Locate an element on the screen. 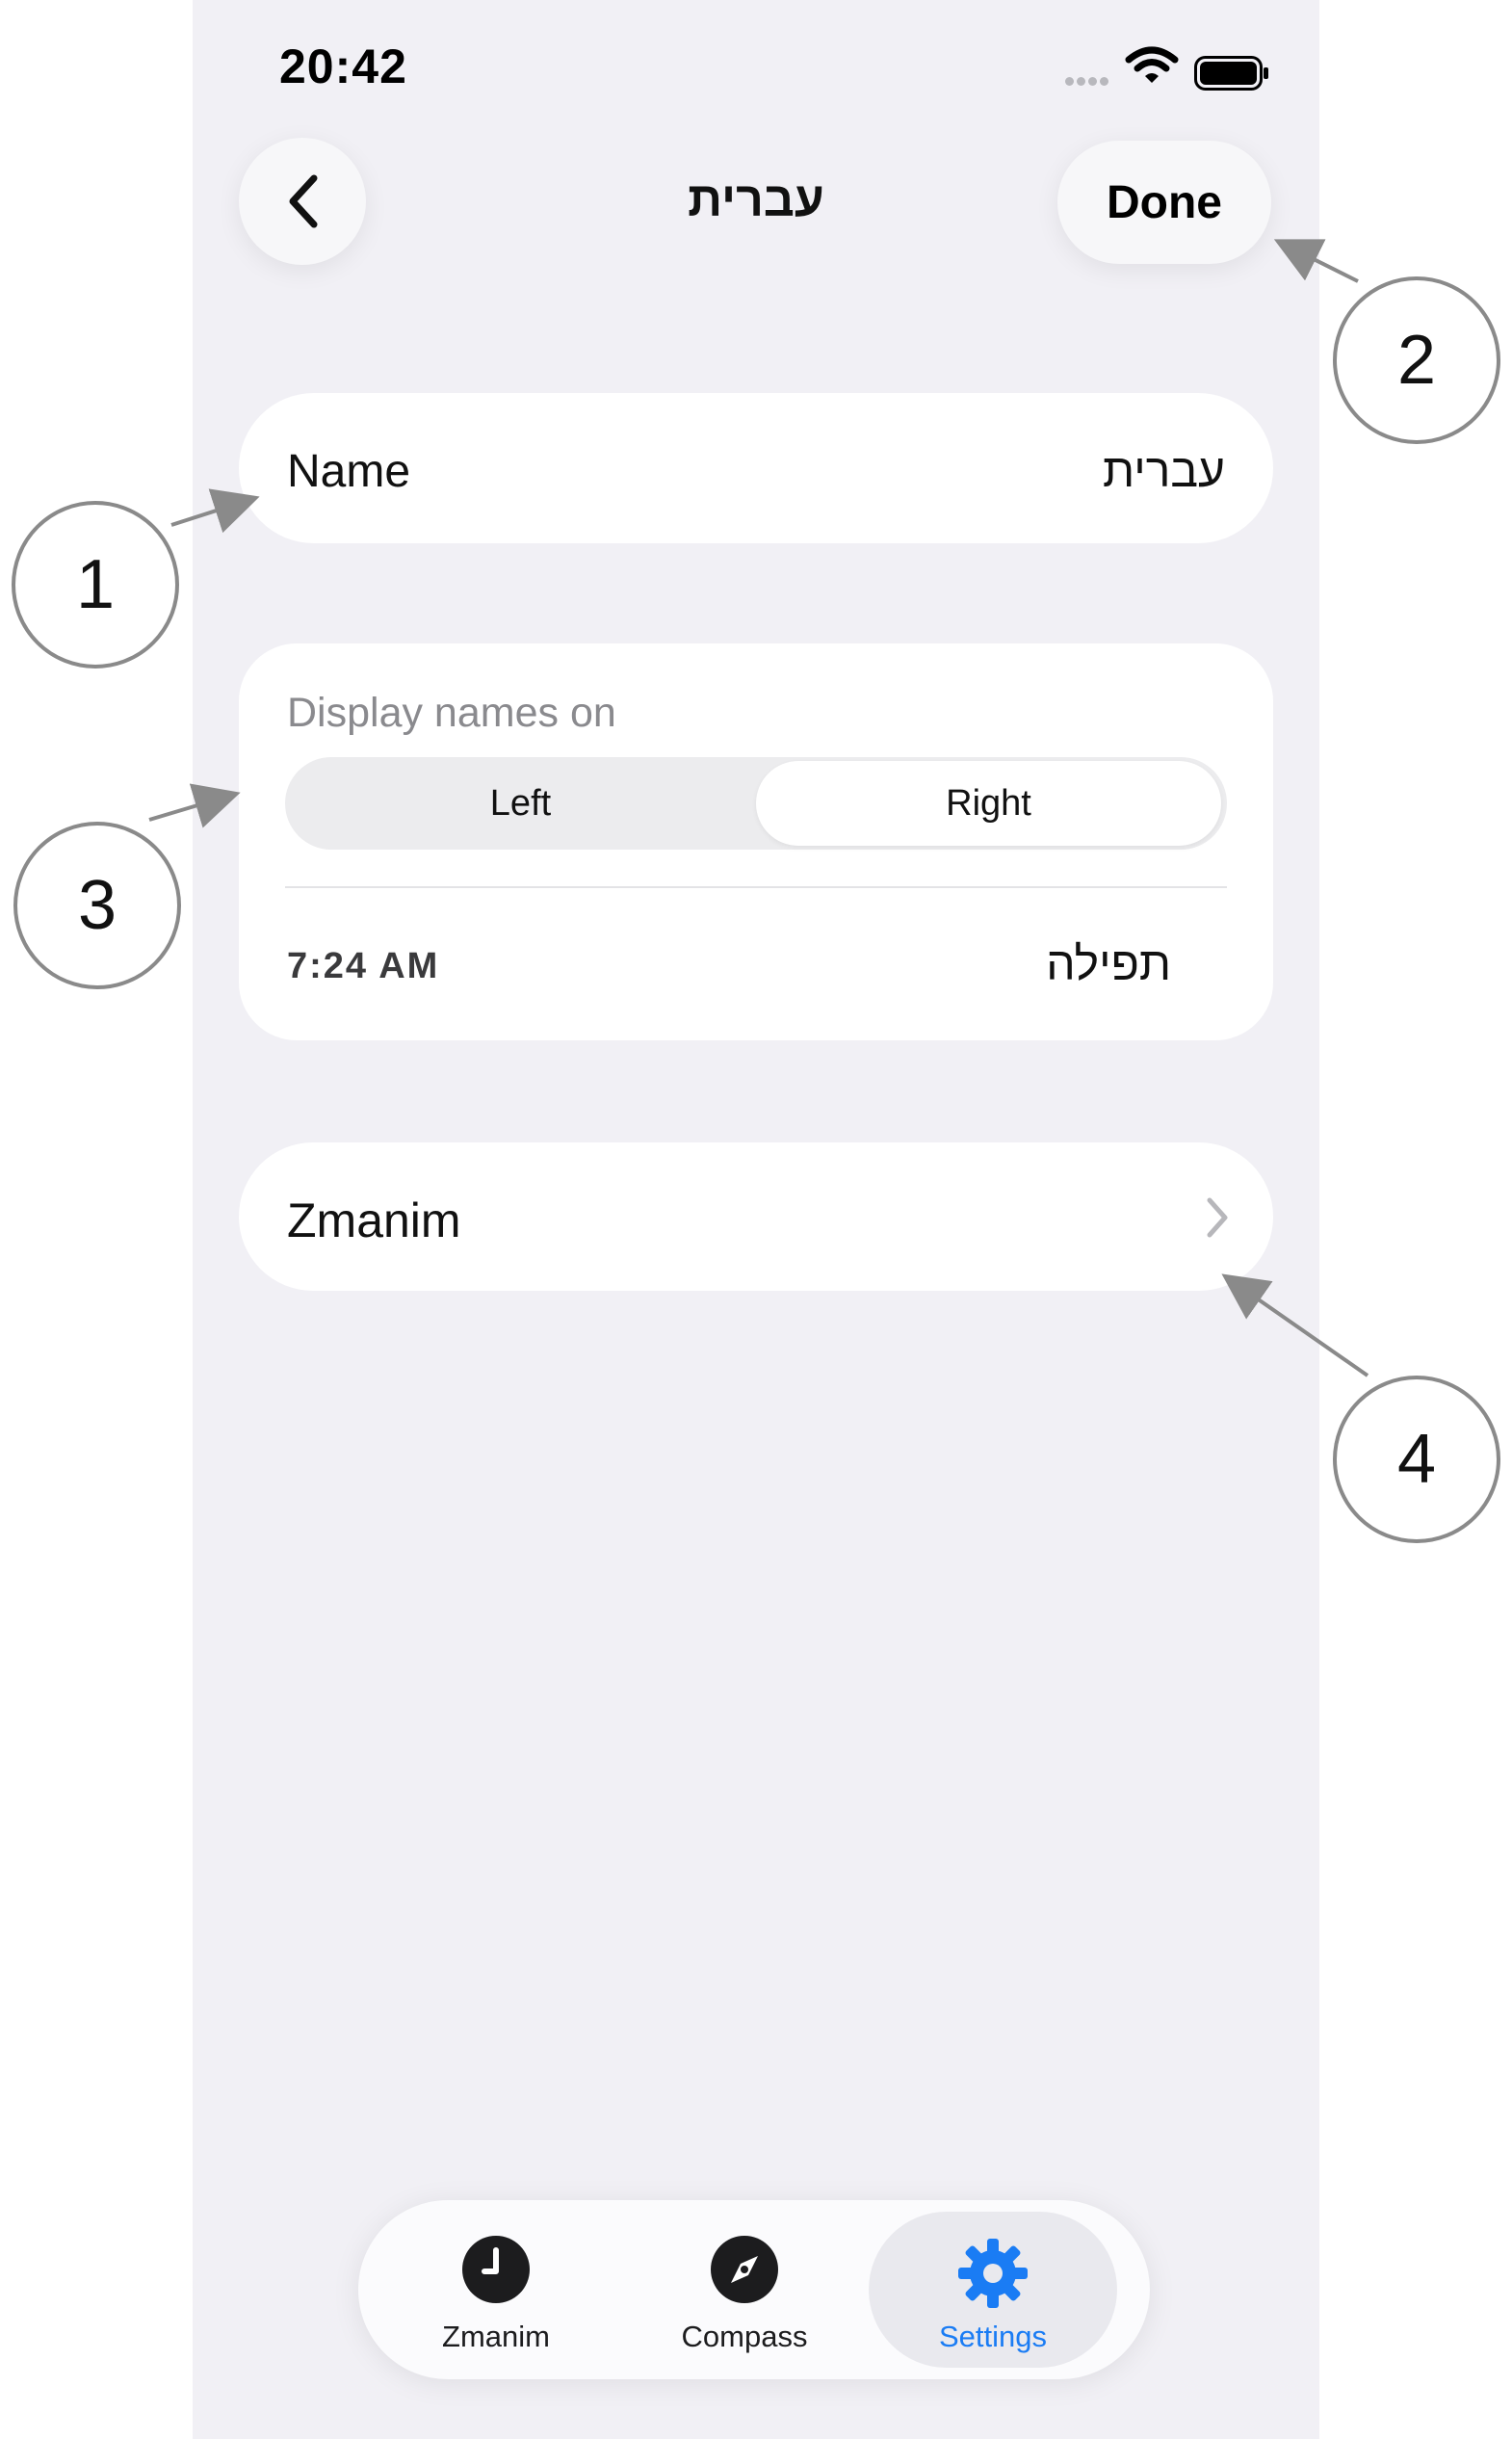  callout-2: 2 is located at coordinates (1416, 360).